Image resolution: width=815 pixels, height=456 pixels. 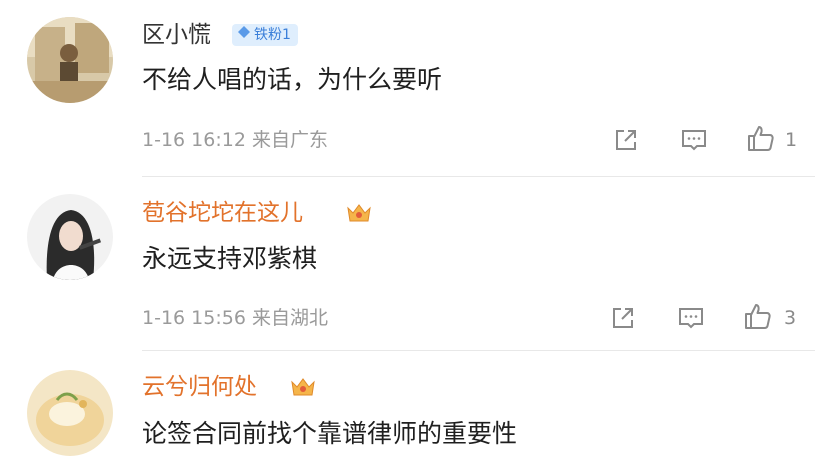 What do you see at coordinates (199, 387) in the screenshot?
I see `commenter-name: 云兮归何处` at bounding box center [199, 387].